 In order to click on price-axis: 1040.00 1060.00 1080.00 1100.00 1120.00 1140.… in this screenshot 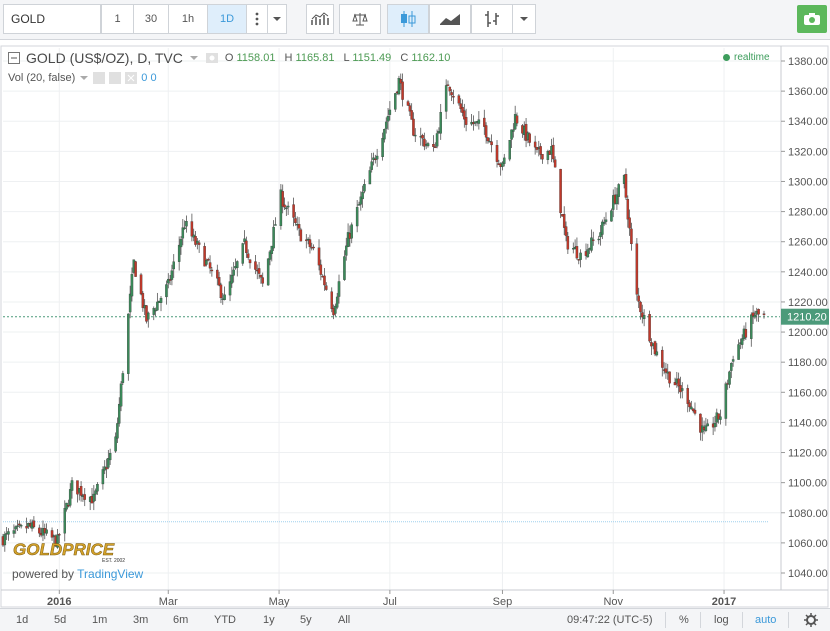, I will do `click(804, 318)`.